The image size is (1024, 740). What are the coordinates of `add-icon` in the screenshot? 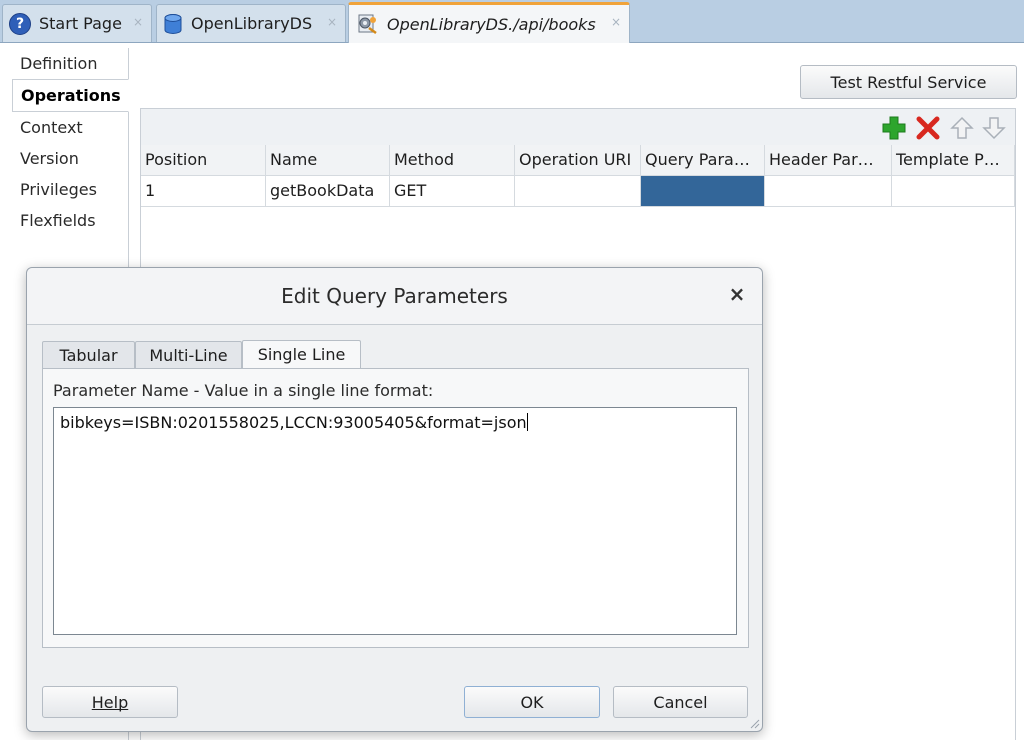 It's located at (894, 128).